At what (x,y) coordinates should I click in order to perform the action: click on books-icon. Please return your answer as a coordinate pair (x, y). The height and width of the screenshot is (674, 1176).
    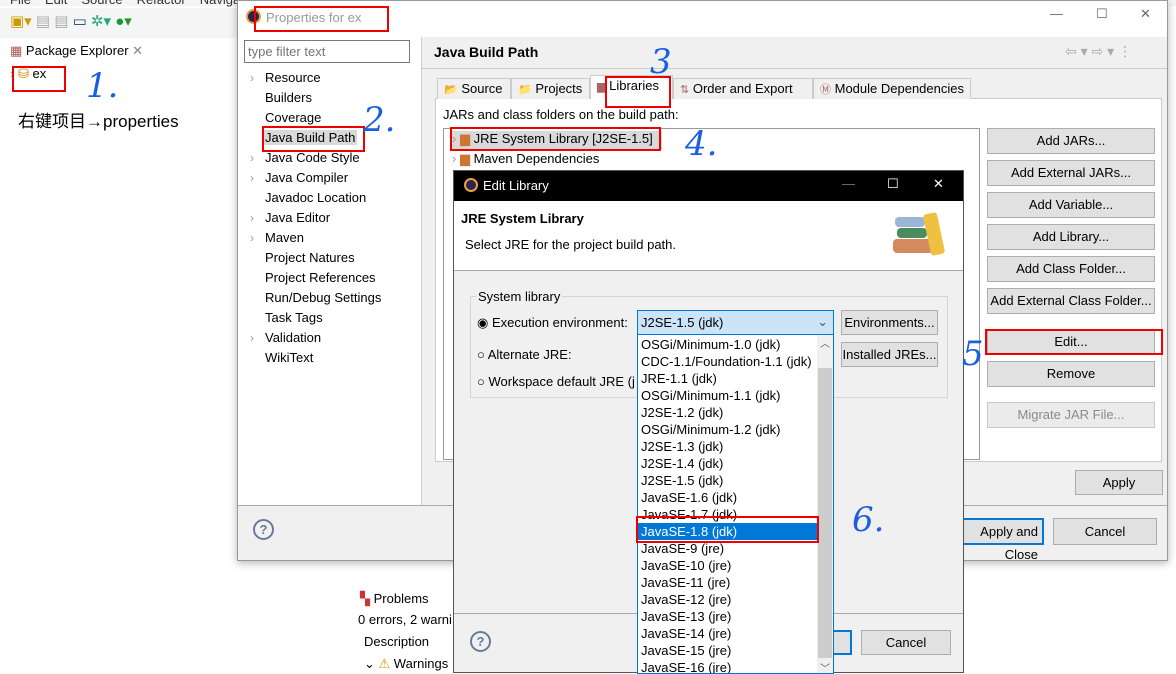
    Looking at the image, I should click on (919, 235).